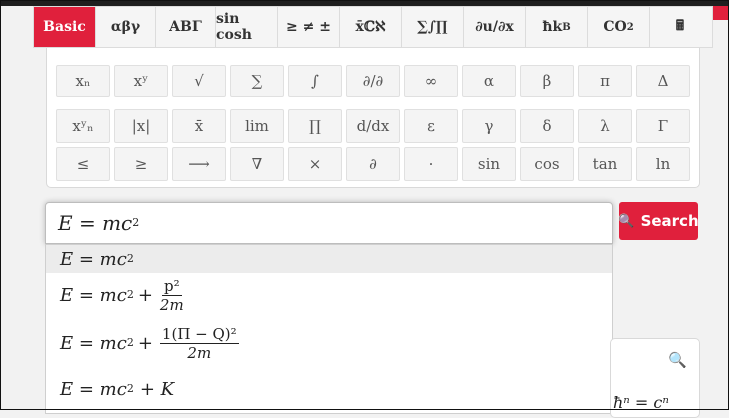 This screenshot has height=418, width=729. I want to click on row2-key-6: ε, so click(431, 126).